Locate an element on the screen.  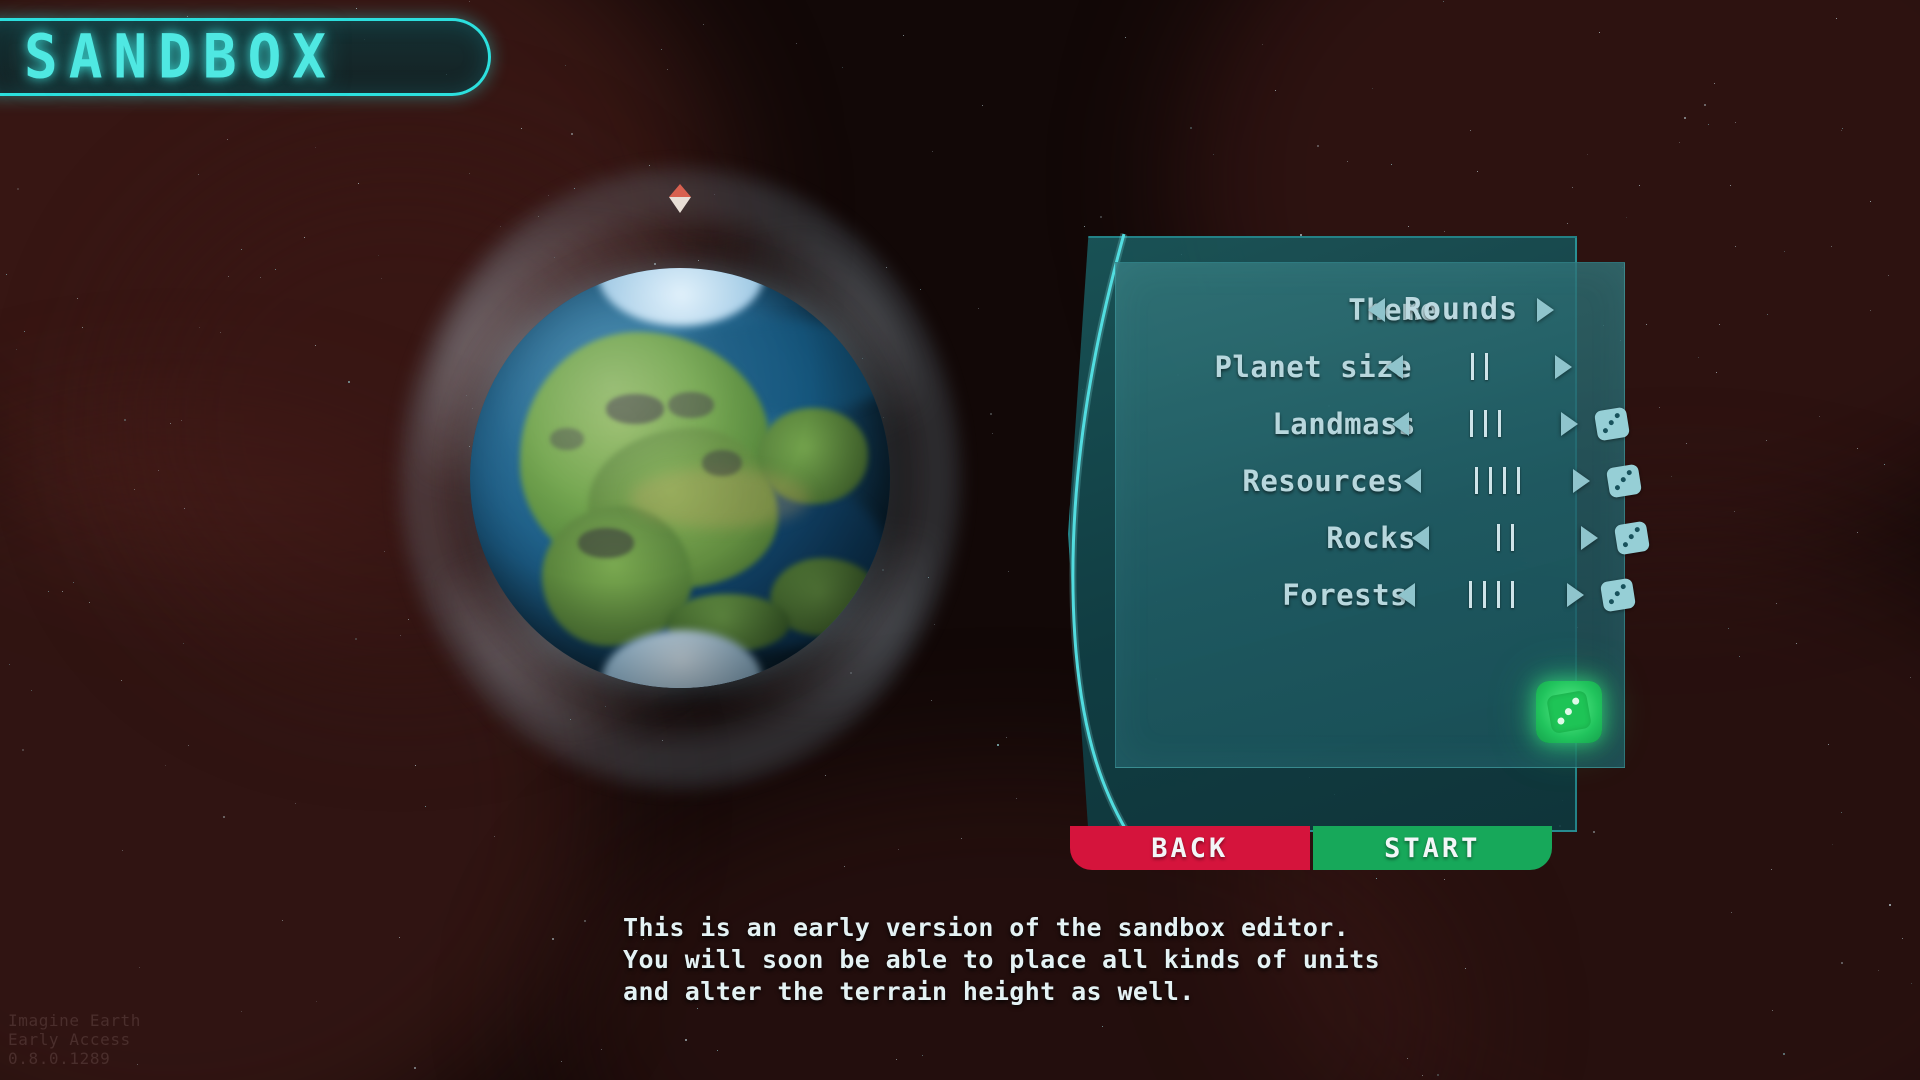
page-title-bar: SANDBOX is located at coordinates (245, 57).